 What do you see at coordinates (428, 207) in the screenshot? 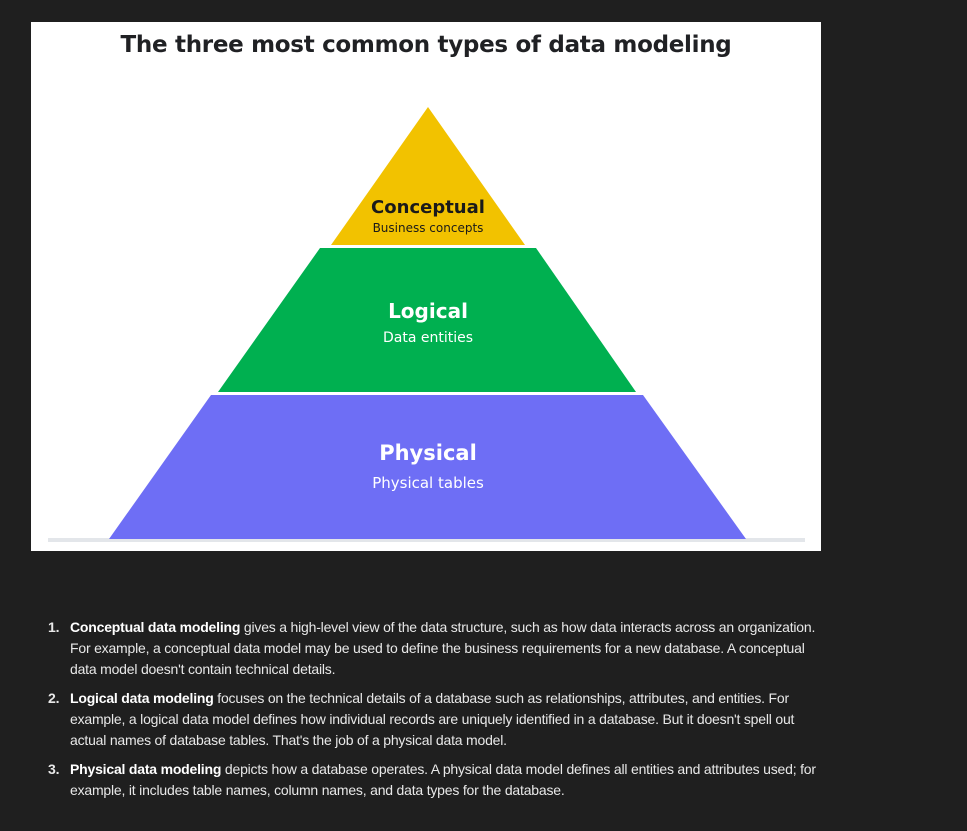
I see `conceptual-tier-name: Conceptual` at bounding box center [428, 207].